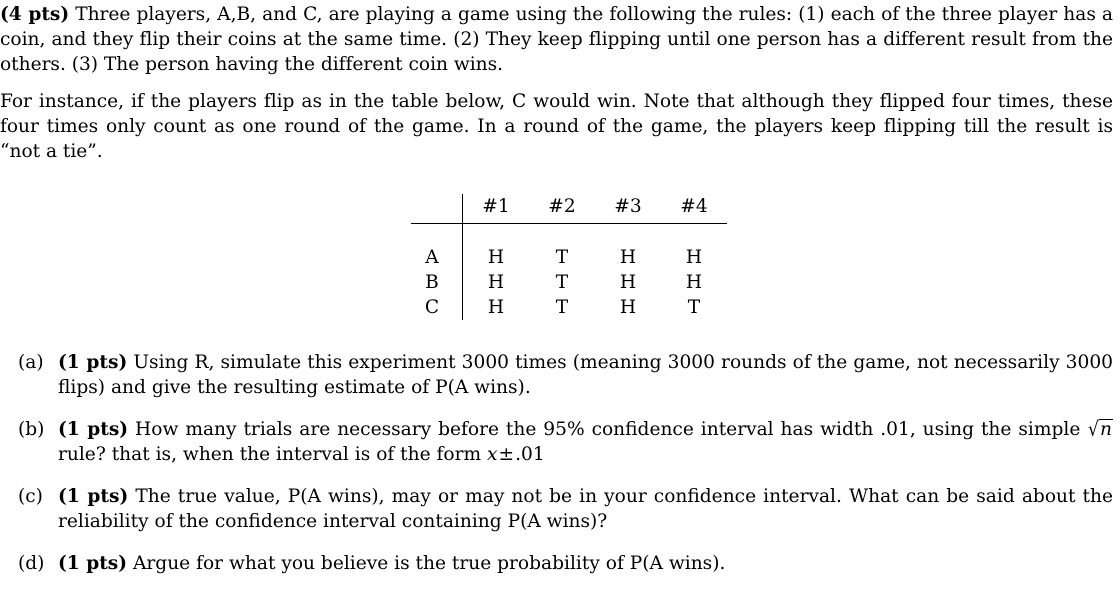 This screenshot has height=604, width=1120. What do you see at coordinates (628, 209) in the screenshot?
I see `table-column-header-3: #3` at bounding box center [628, 209].